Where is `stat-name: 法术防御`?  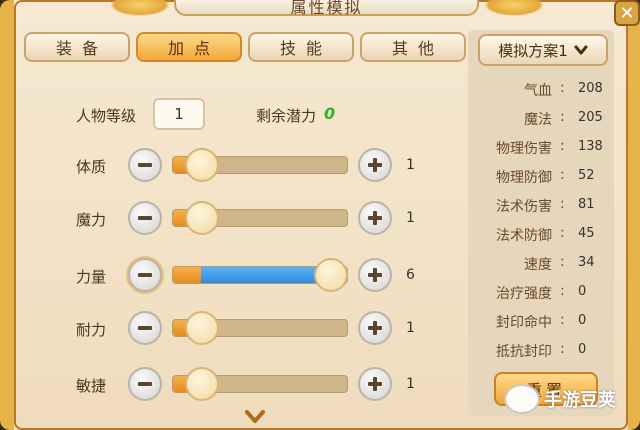
stat-name: 法术防御 is located at coordinates (524, 236).